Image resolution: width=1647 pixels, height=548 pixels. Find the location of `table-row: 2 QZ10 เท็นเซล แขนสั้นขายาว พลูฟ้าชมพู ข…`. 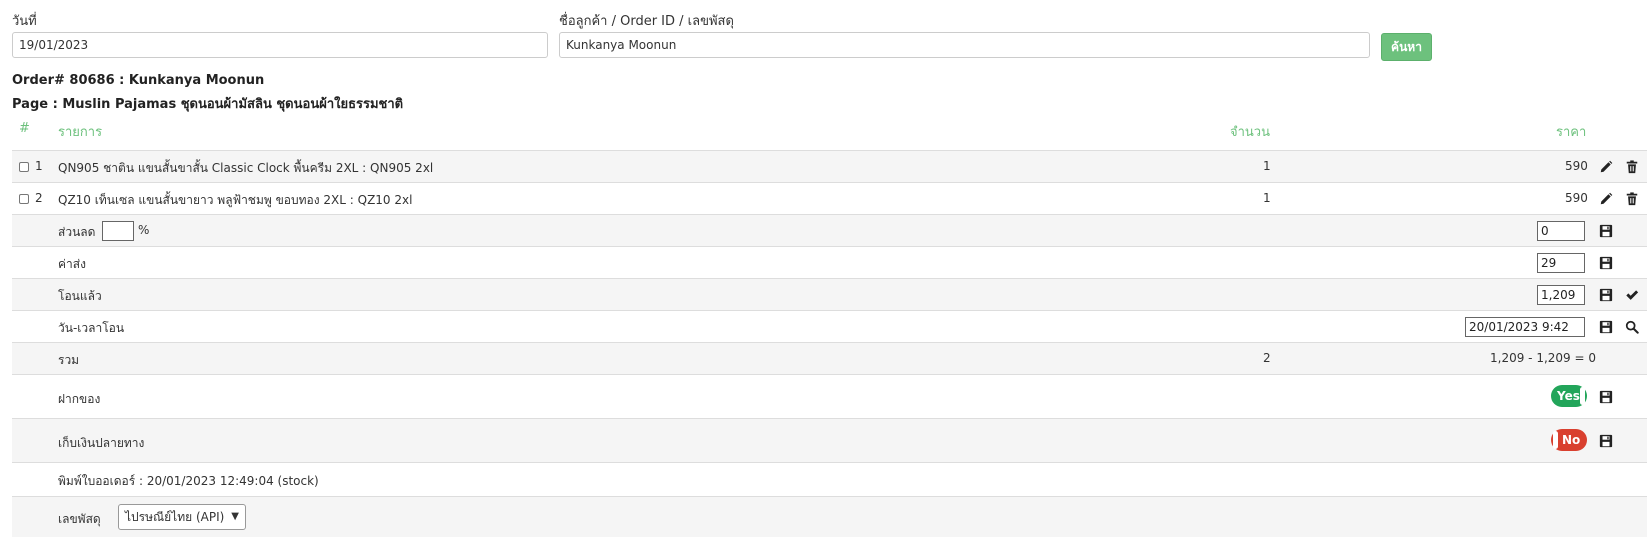

table-row: 2 QZ10 เท็นเซล แขนสั้นขายาว พลูฟ้าชมพู ข… is located at coordinates (829, 198).